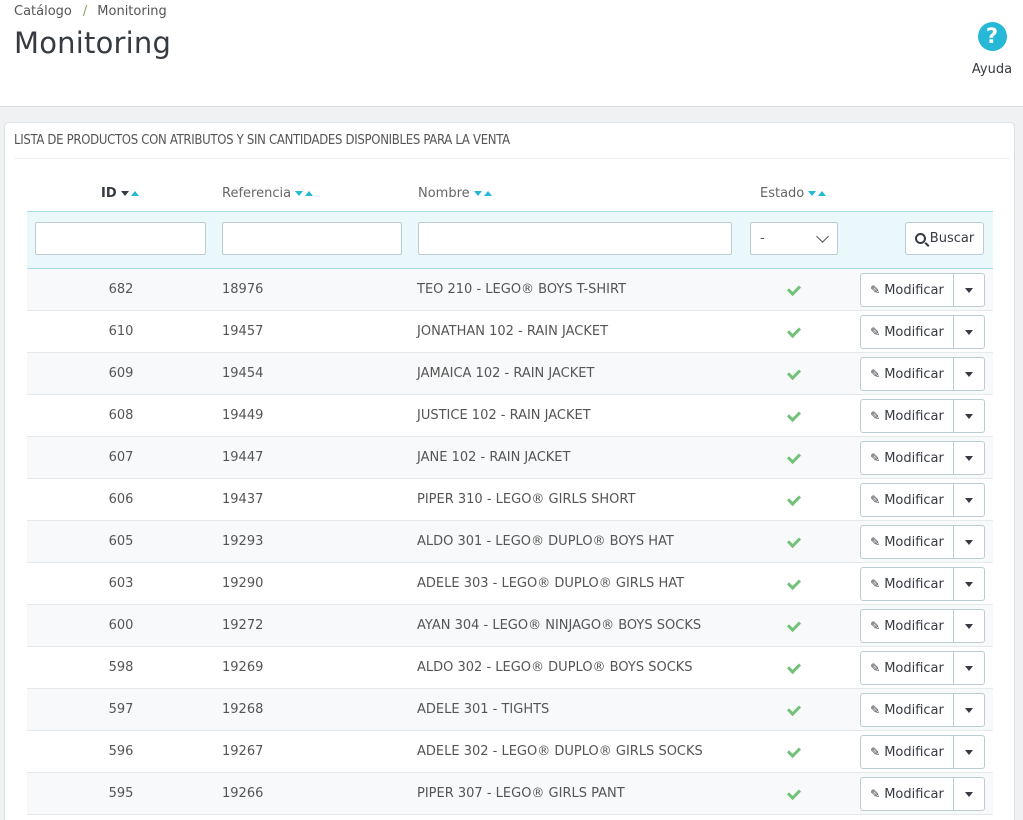 Image resolution: width=1023 pixels, height=820 pixels. What do you see at coordinates (243, 751) in the screenshot?
I see `cell-reference: 19267` at bounding box center [243, 751].